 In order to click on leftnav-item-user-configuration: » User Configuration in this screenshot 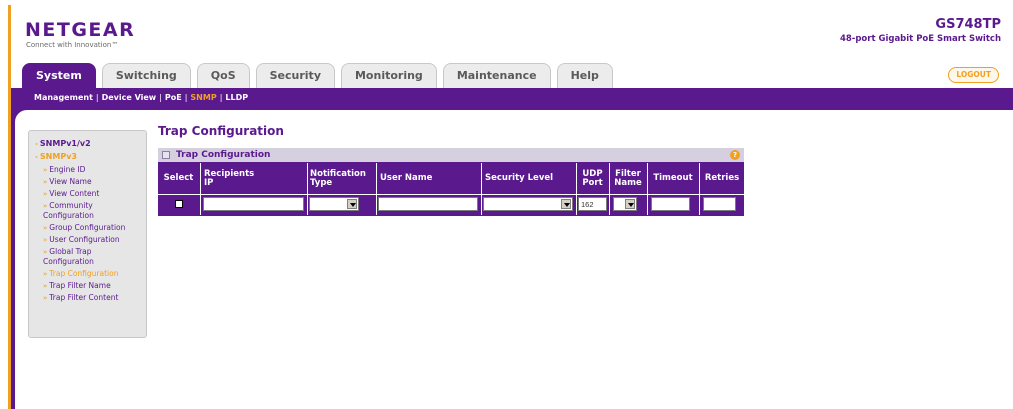, I will do `click(87, 240)`.